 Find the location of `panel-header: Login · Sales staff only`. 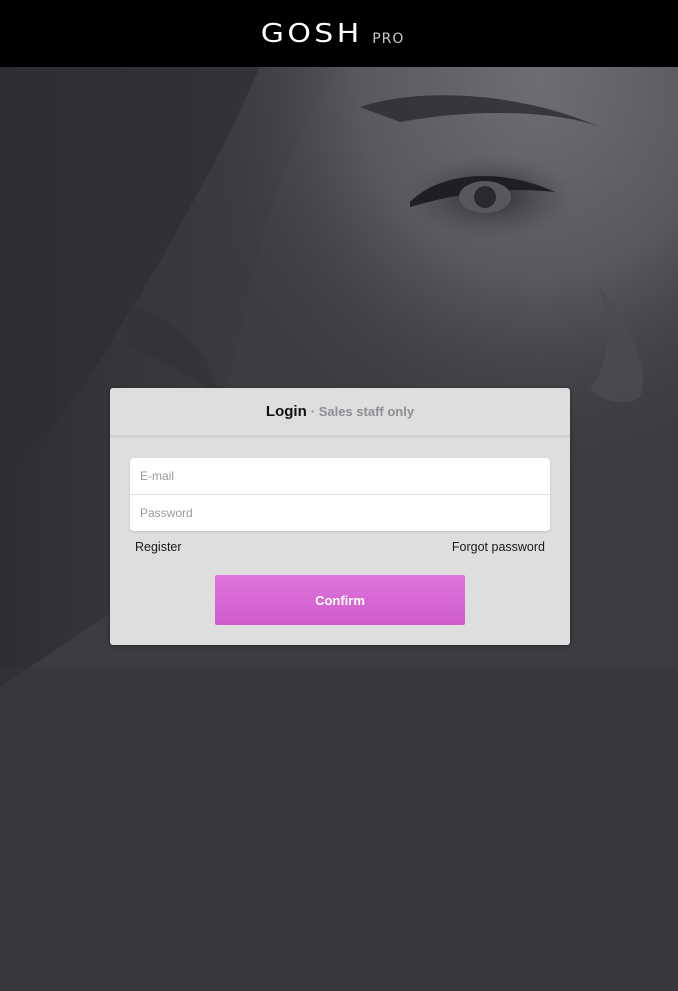

panel-header: Login · Sales staff only is located at coordinates (340, 413).